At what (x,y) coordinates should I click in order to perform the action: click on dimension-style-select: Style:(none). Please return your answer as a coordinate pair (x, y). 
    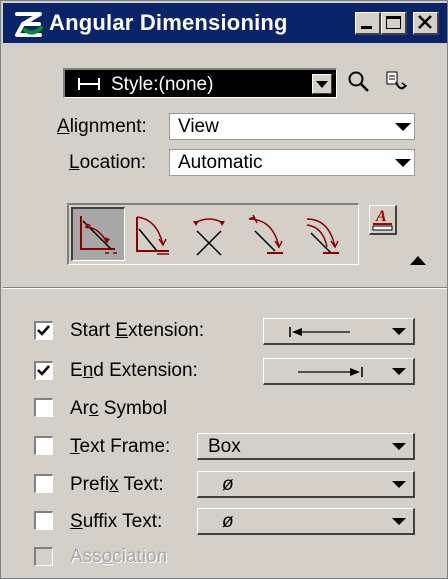
    Looking at the image, I should click on (200, 83).